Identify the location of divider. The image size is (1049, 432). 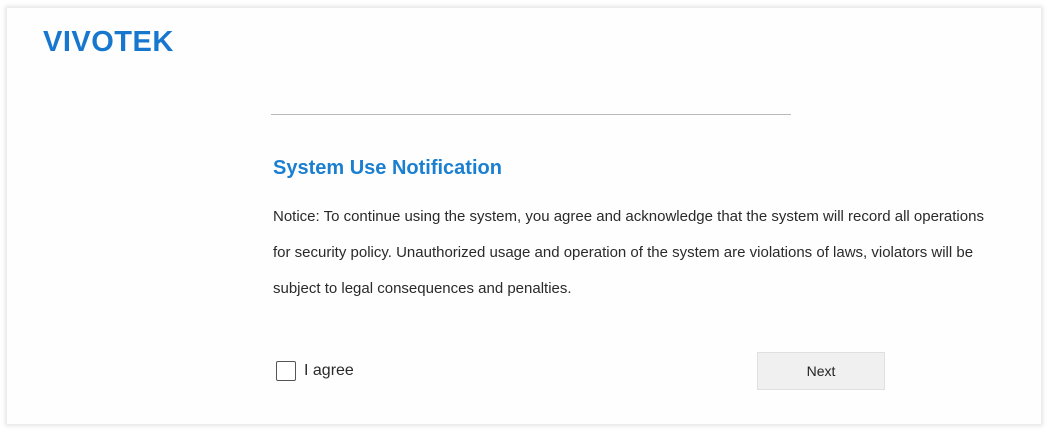
(531, 114).